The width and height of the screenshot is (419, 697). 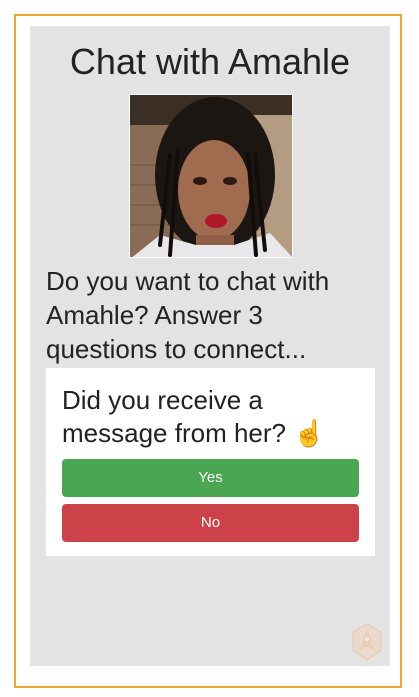 What do you see at coordinates (210, 478) in the screenshot?
I see `yes-button: Yes` at bounding box center [210, 478].